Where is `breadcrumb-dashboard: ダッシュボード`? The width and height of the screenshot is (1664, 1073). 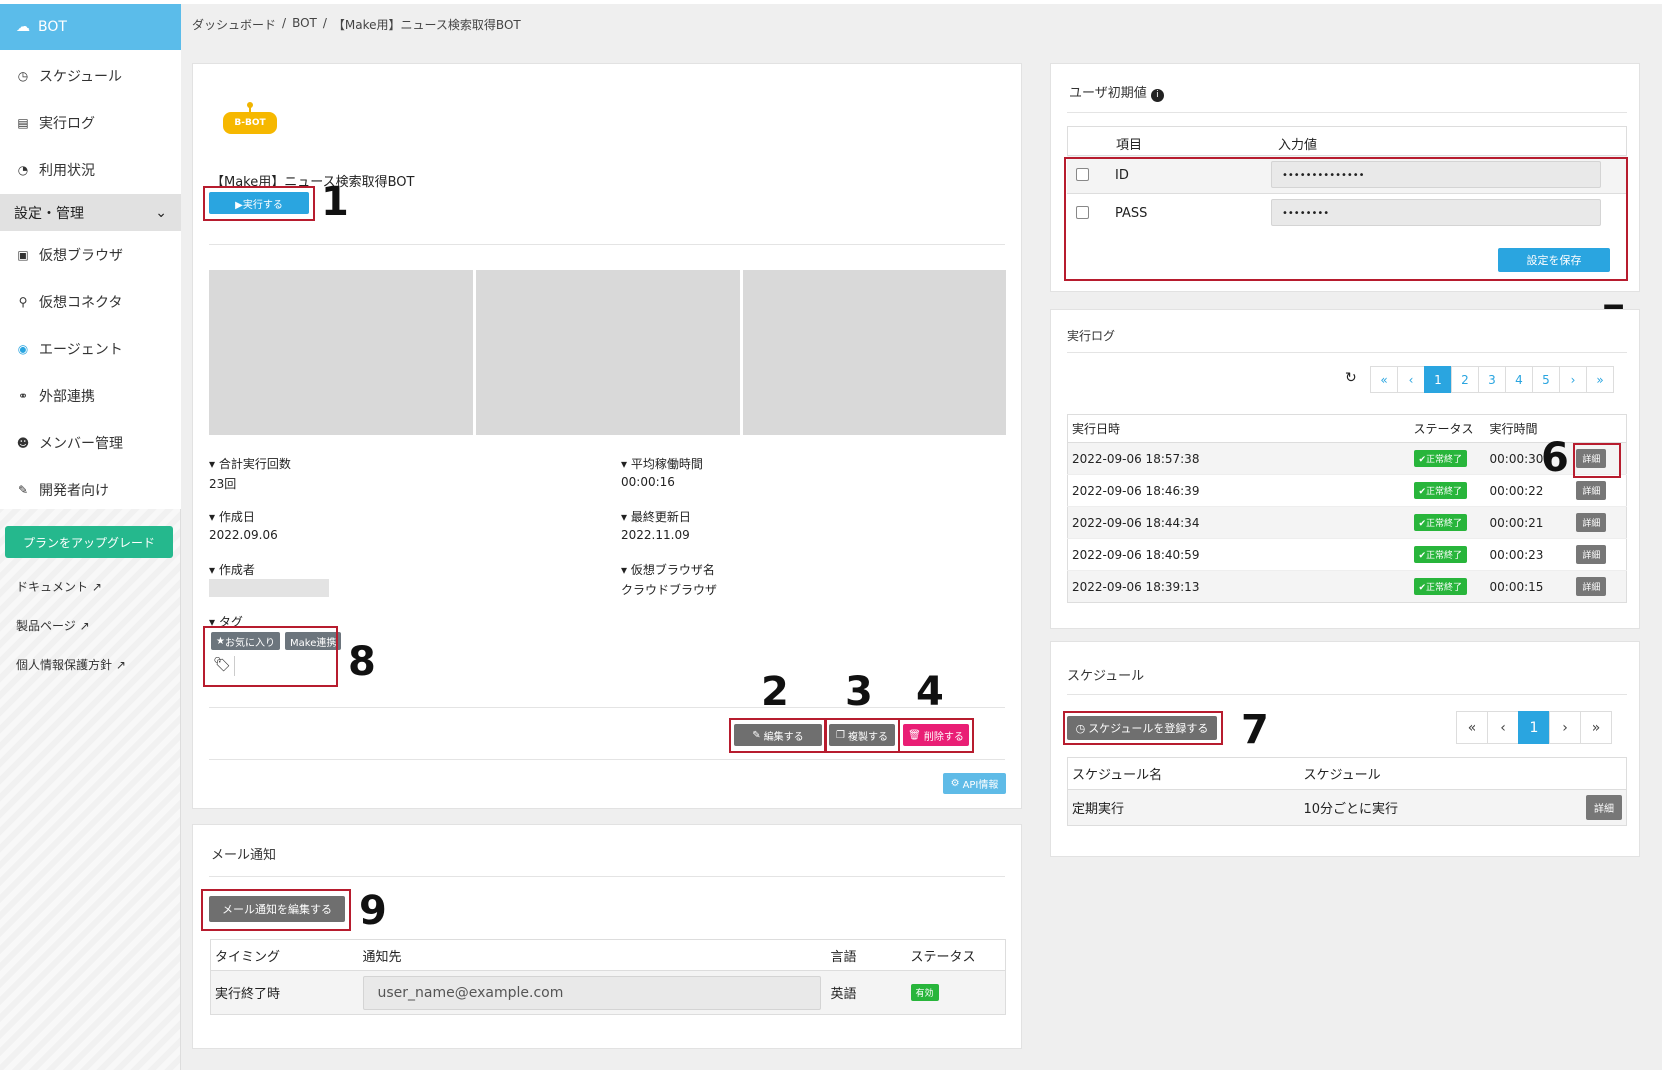 breadcrumb-dashboard: ダッシュボード is located at coordinates (234, 24).